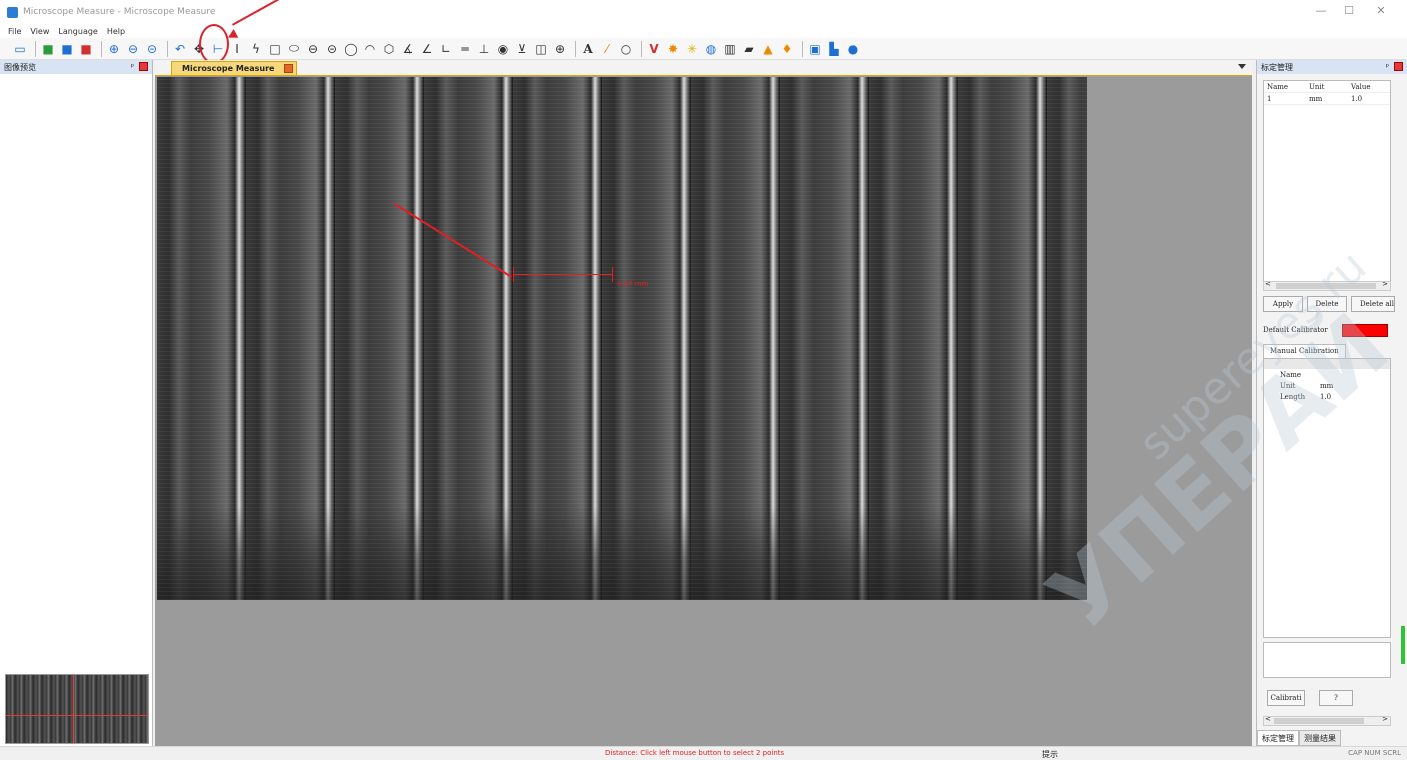  I want to click on fire-icon: ♦, so click(787, 49).